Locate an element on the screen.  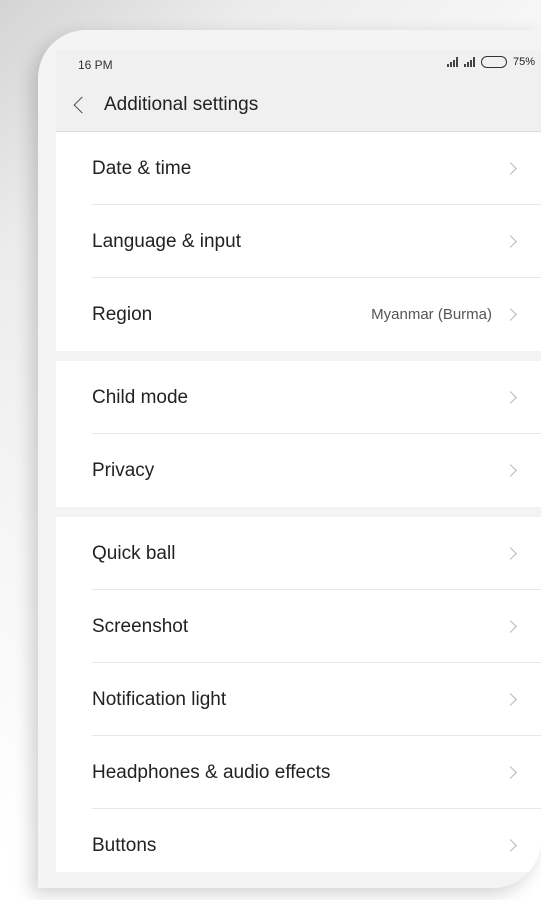
settings-row: Headphones & audio effects is located at coordinates (298, 772).